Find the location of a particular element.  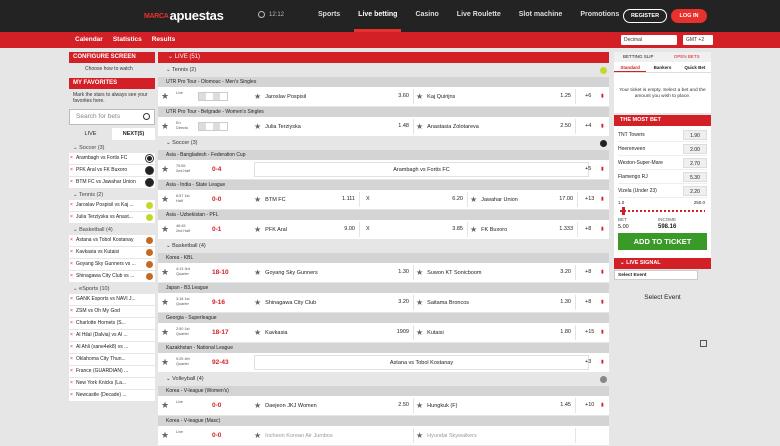

category-soccer: ⌄ Soccer (3) is located at coordinates (112, 147).